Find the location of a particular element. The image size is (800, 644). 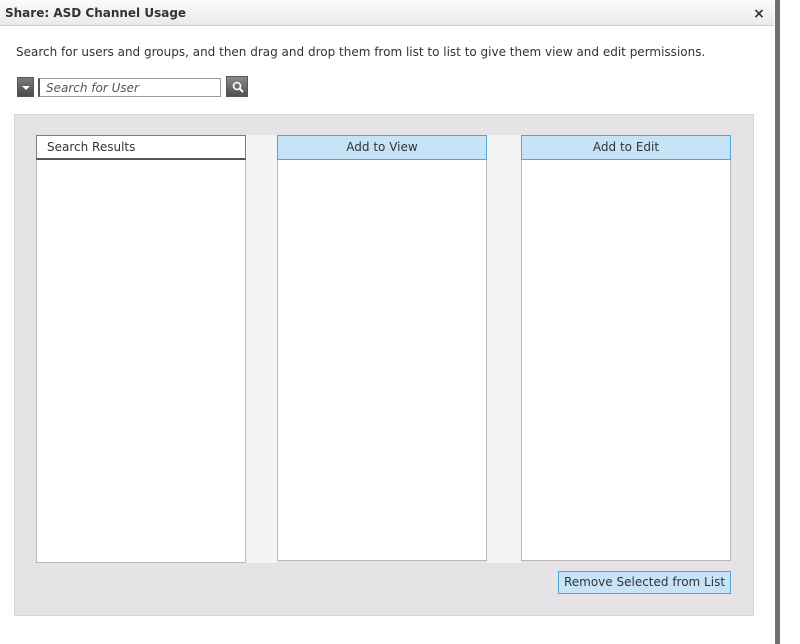

search-results-header: Search Results is located at coordinates (141, 147).